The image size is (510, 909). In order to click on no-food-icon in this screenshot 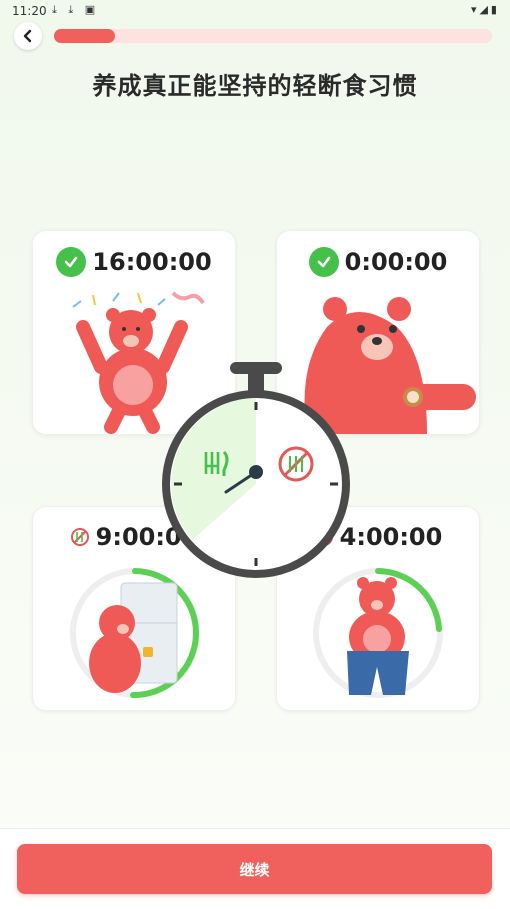, I will do `click(79, 537)`.